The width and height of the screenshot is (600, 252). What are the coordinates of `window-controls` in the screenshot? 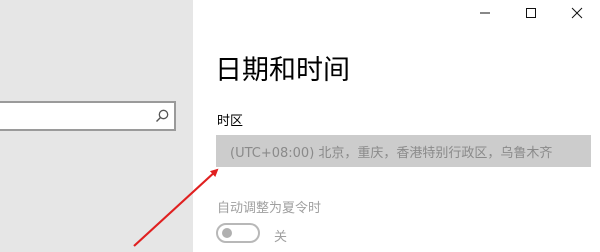 It's located at (531, 13).